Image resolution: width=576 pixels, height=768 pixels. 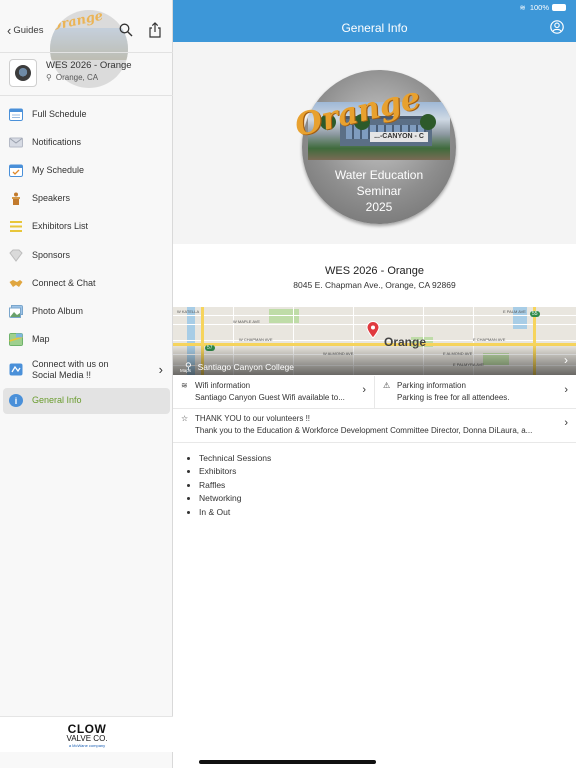 What do you see at coordinates (16, 340) in the screenshot?
I see `map-icon` at bounding box center [16, 340].